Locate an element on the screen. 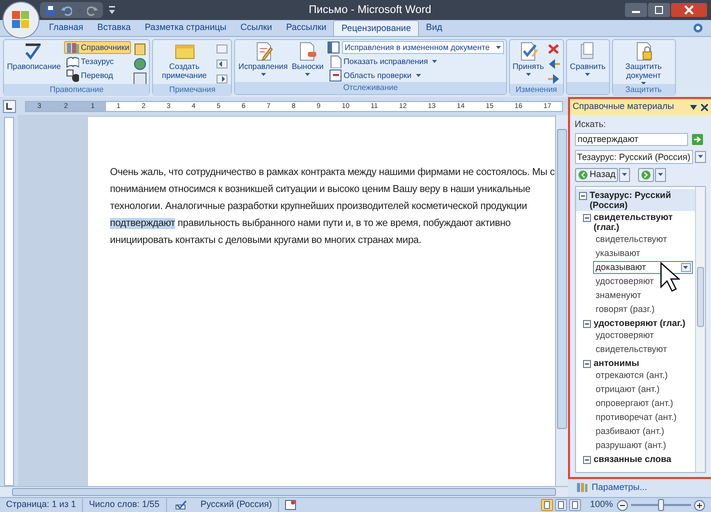 Image resolution: width=711 pixels, height=512 pixels. tab-stop-selector-icon is located at coordinates (9, 106).